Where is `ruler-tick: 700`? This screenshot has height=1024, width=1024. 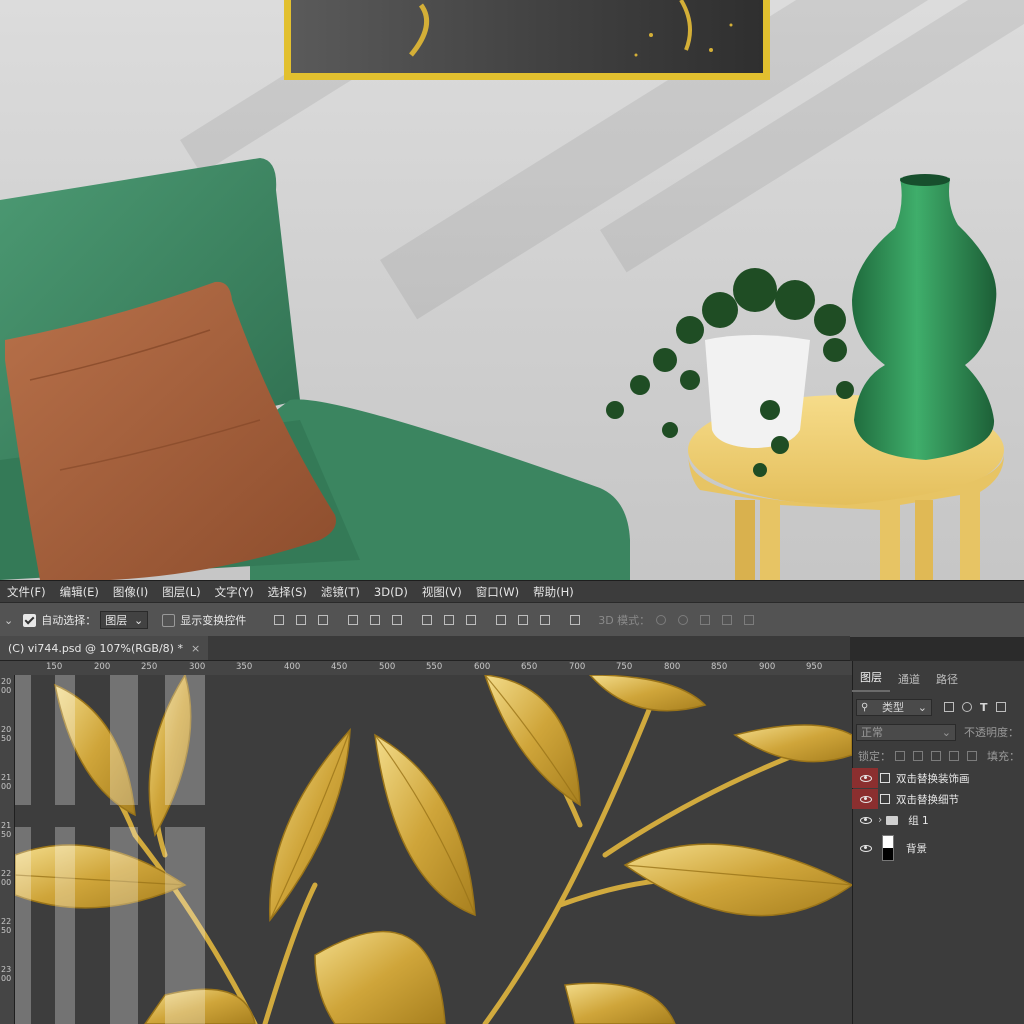
ruler-tick: 700 is located at coordinates (577, 667).